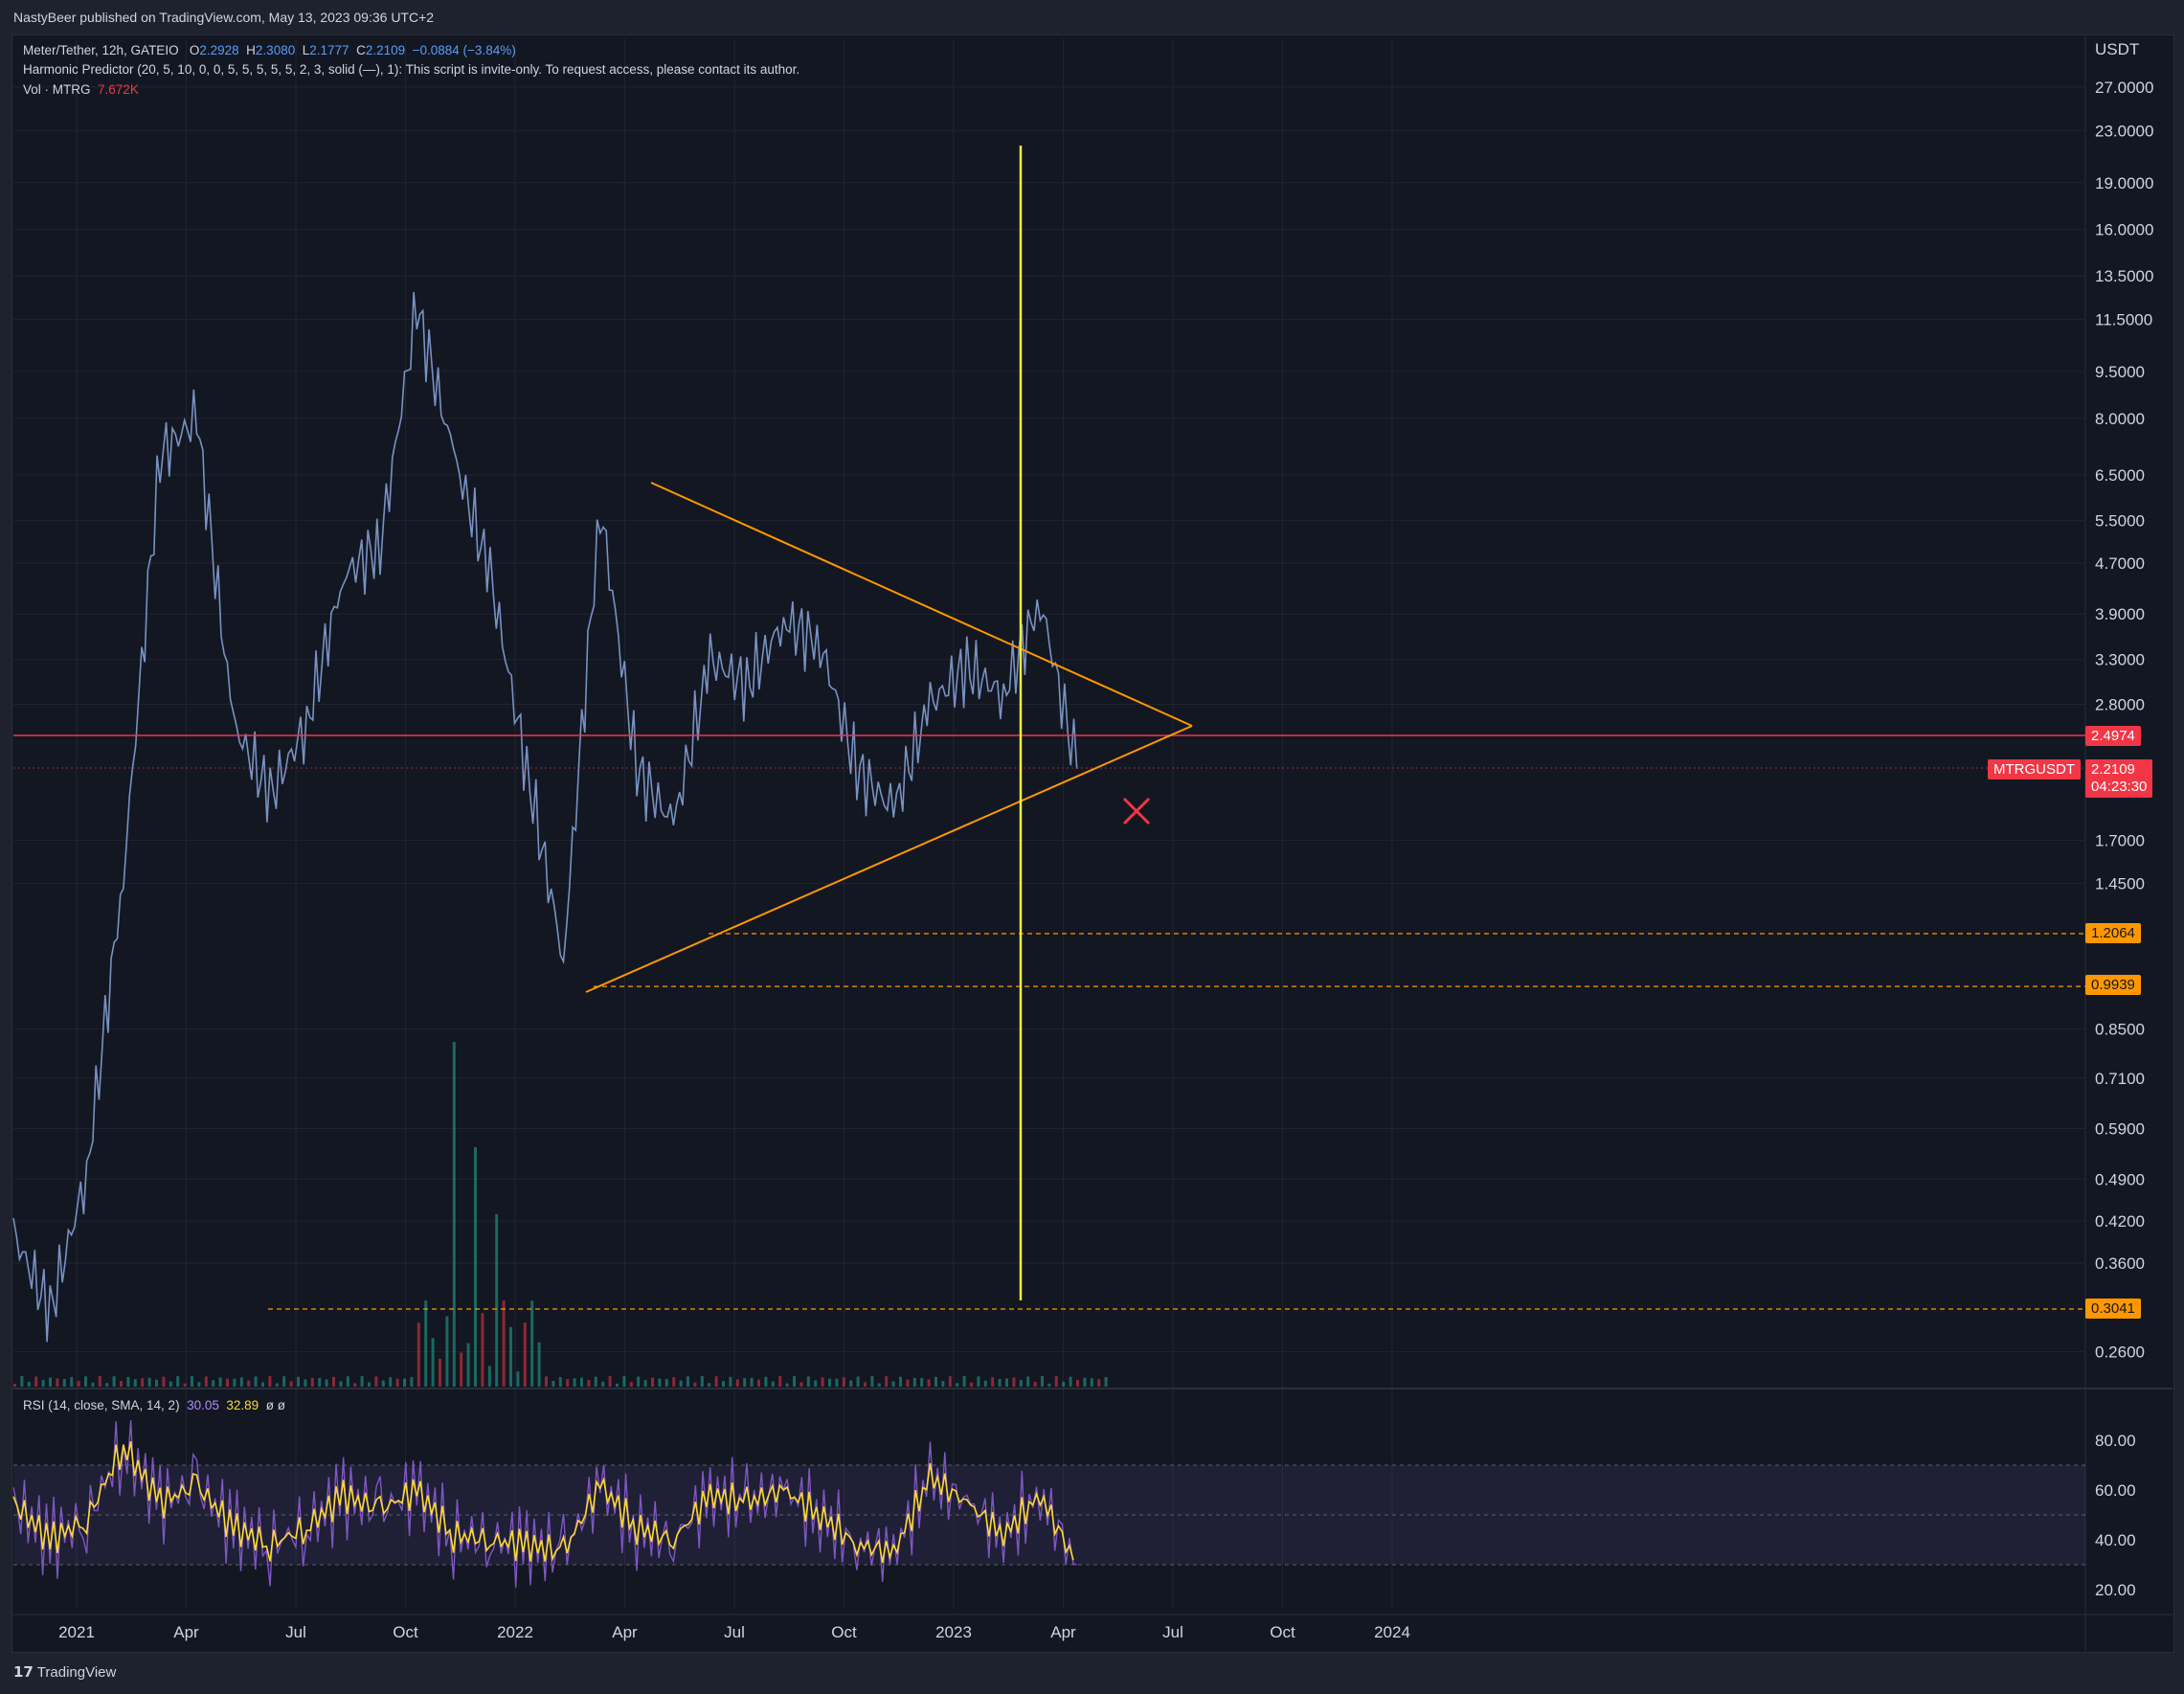 The width and height of the screenshot is (2184, 1694). I want to click on last-price: 2.2109, so click(2113, 770).